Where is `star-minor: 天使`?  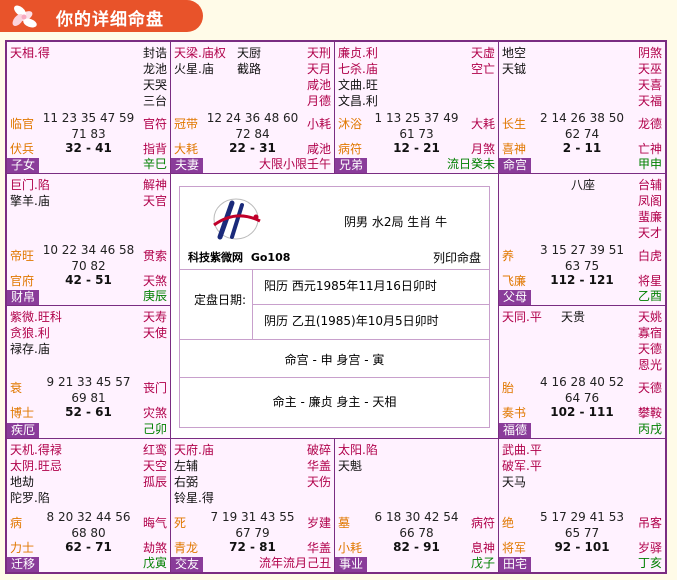 star-minor: 天使 is located at coordinates (154, 333).